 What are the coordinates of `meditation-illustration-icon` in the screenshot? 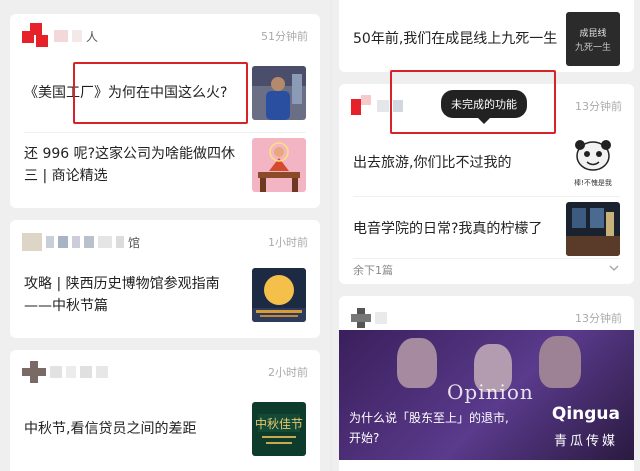 It's located at (279, 165).